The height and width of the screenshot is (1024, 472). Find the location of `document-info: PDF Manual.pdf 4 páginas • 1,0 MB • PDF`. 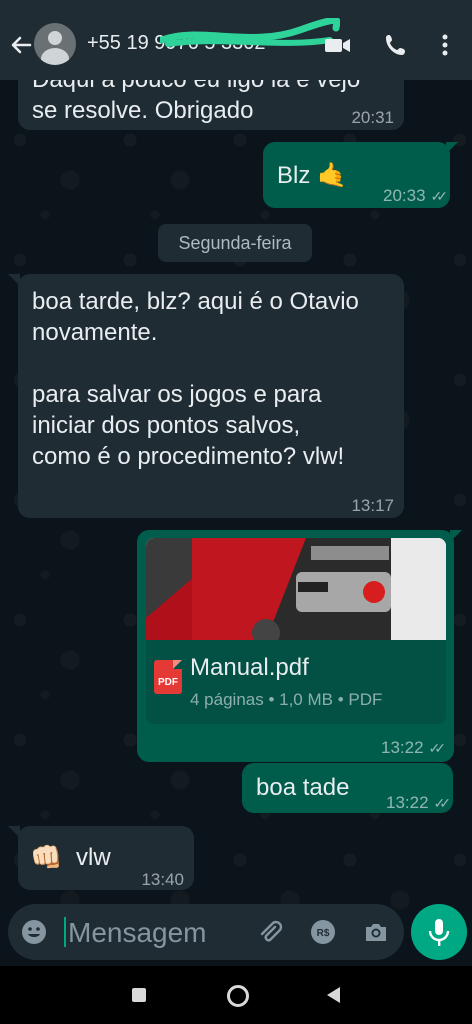

document-info: PDF Manual.pdf 4 páginas • 1,0 MB • PDF is located at coordinates (296, 682).